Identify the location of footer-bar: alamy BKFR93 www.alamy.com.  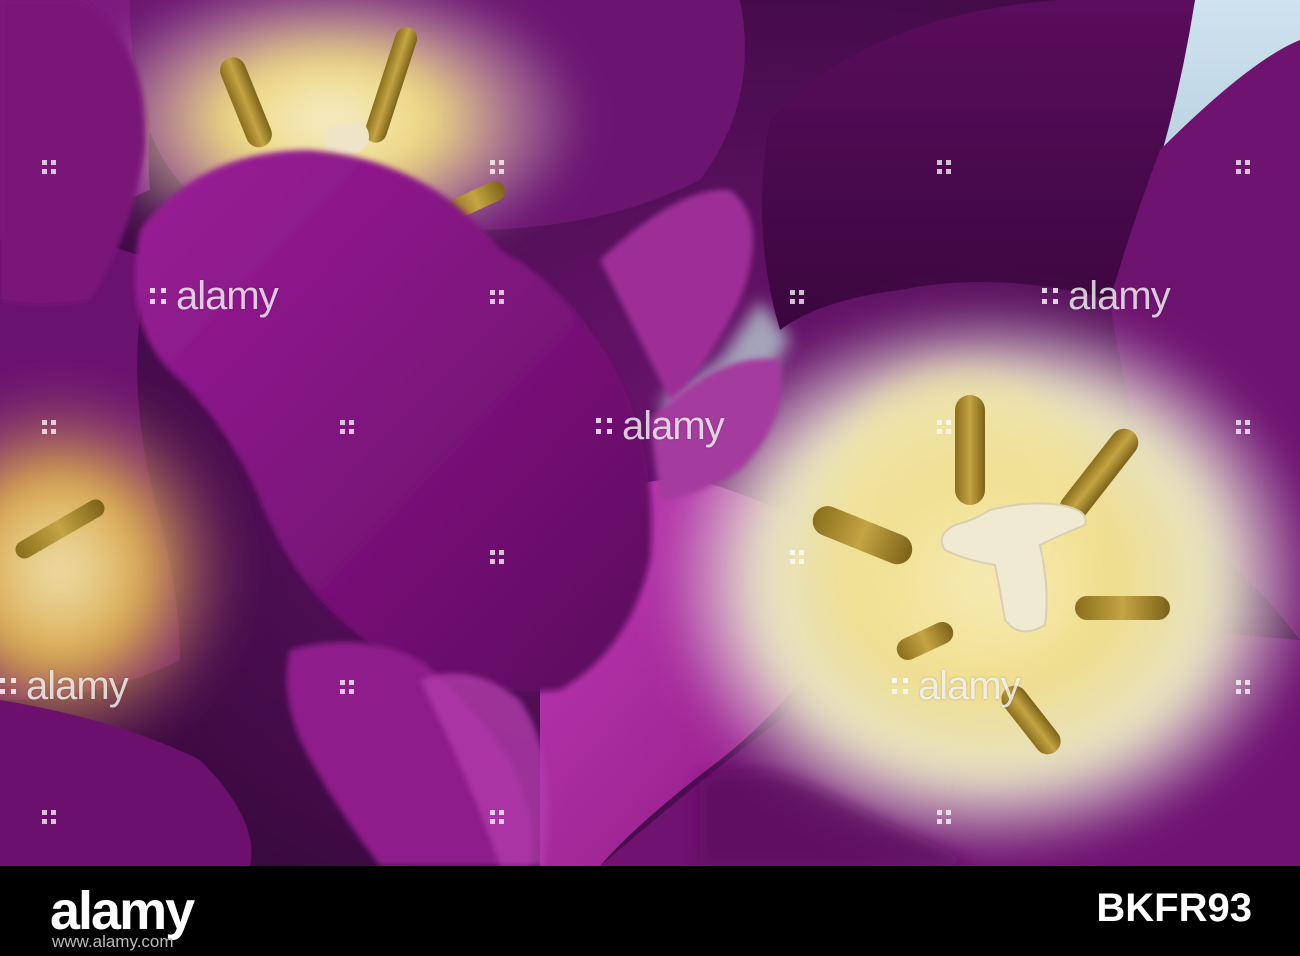
(650, 911).